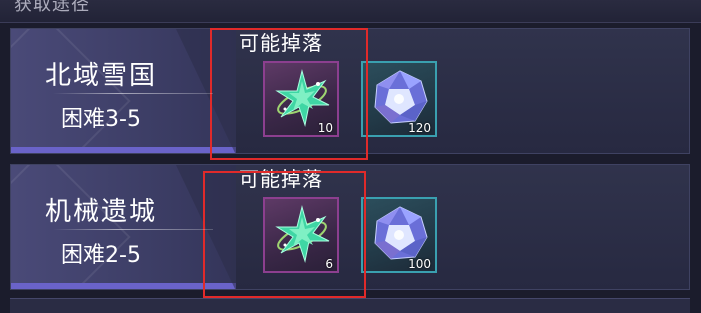 This screenshot has width=701, height=313. Describe the element at coordinates (100, 76) in the screenshot. I see `stage-name: 北域雪国` at that location.